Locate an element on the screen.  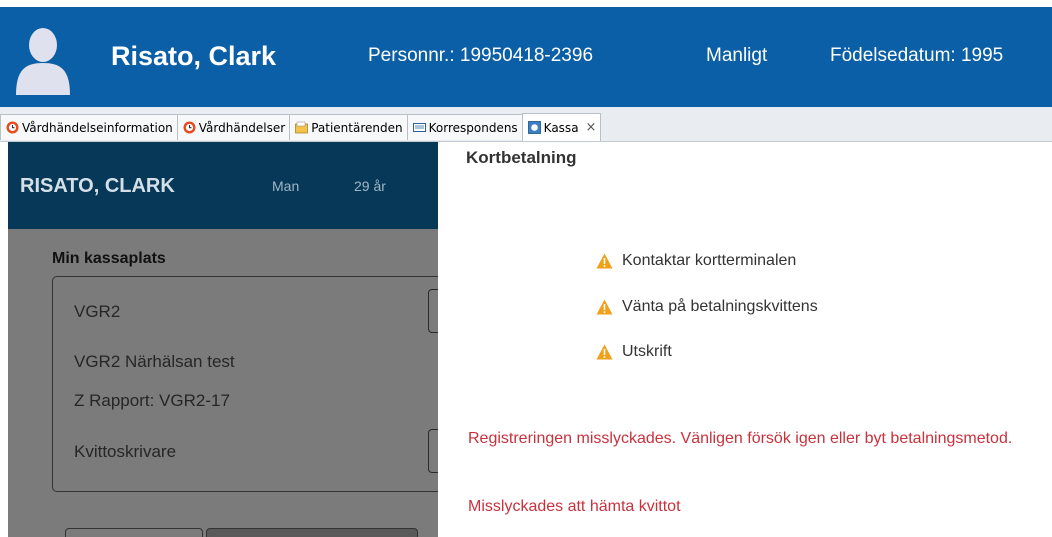
printer-select-button is located at coordinates (433, 451).